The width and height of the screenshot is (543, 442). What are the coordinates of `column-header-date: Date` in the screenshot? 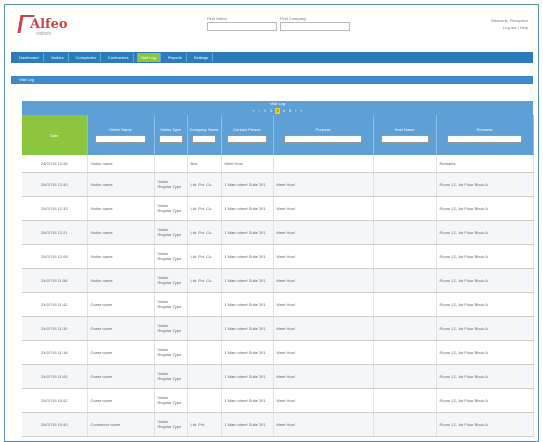 It's located at (55, 135).